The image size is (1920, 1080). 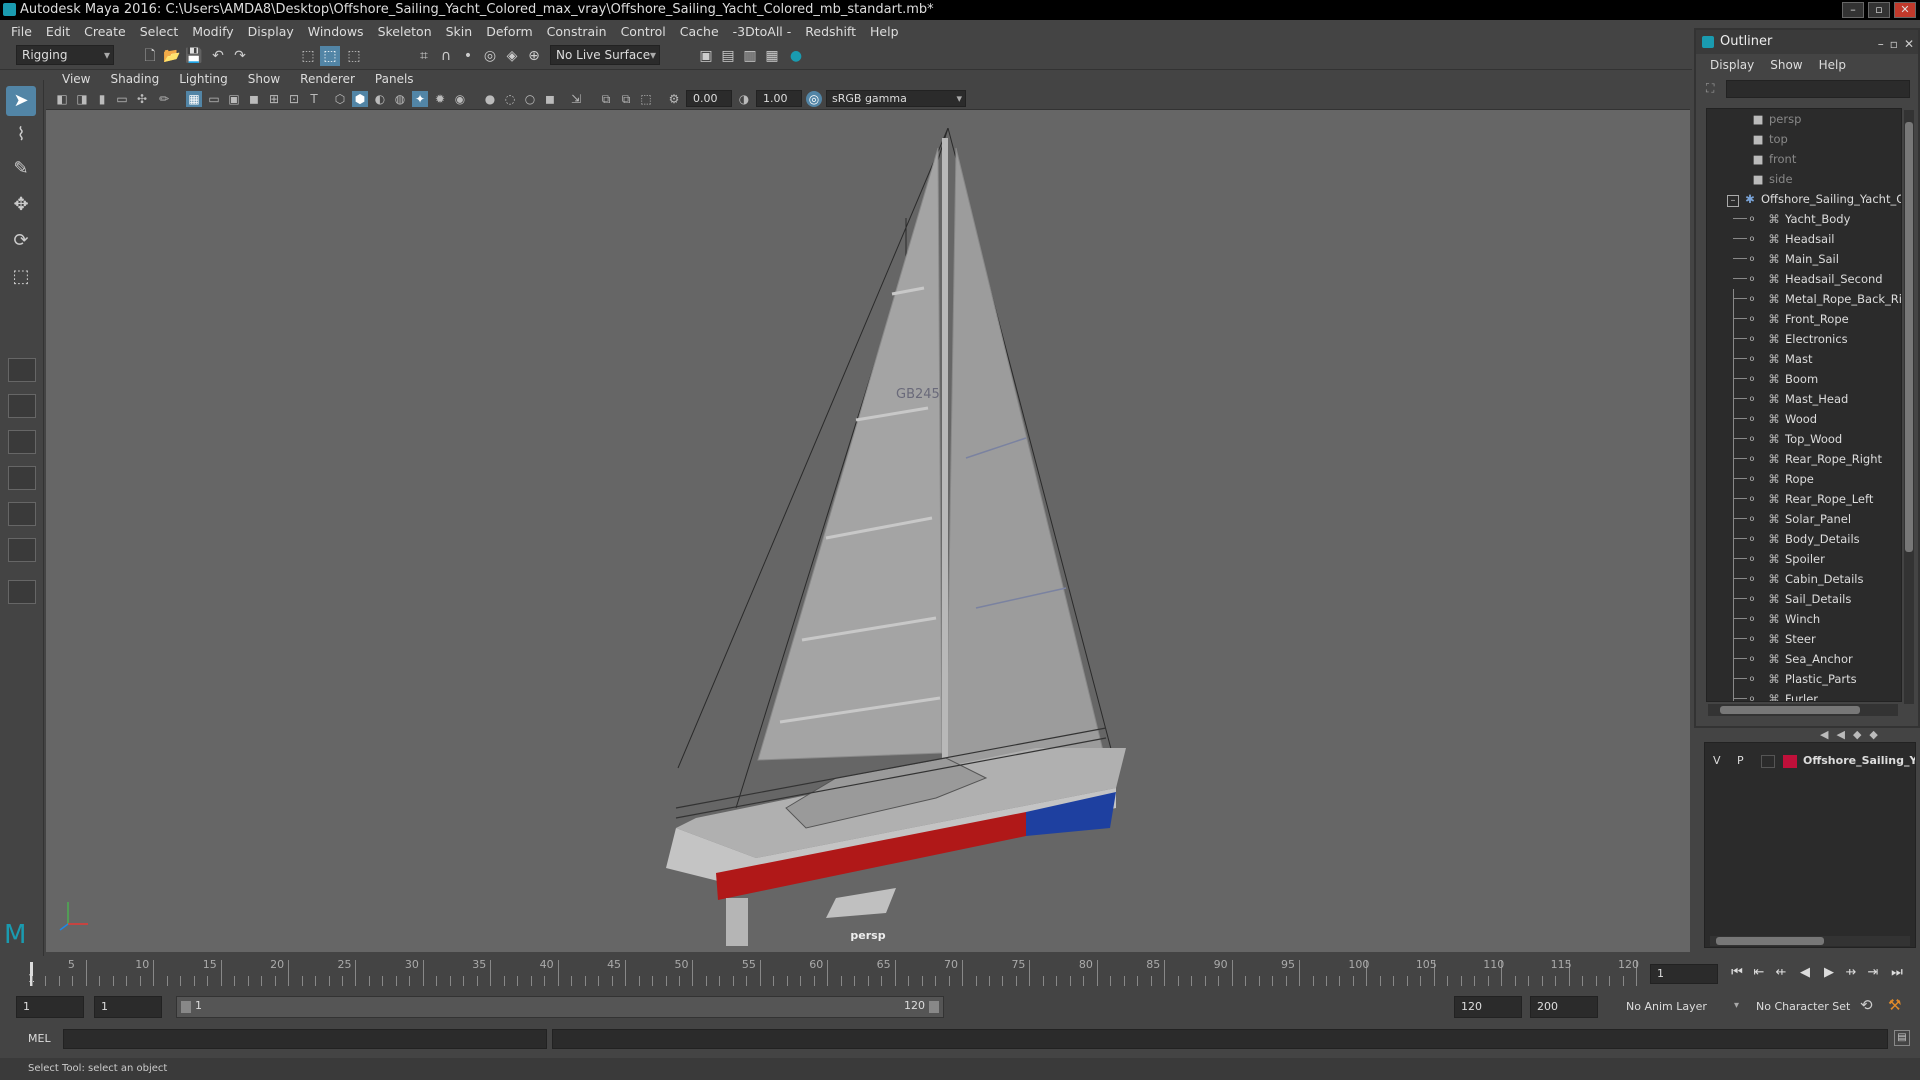 What do you see at coordinates (22, 550) in the screenshot?
I see `persp-hypershade-layout-icon` at bounding box center [22, 550].